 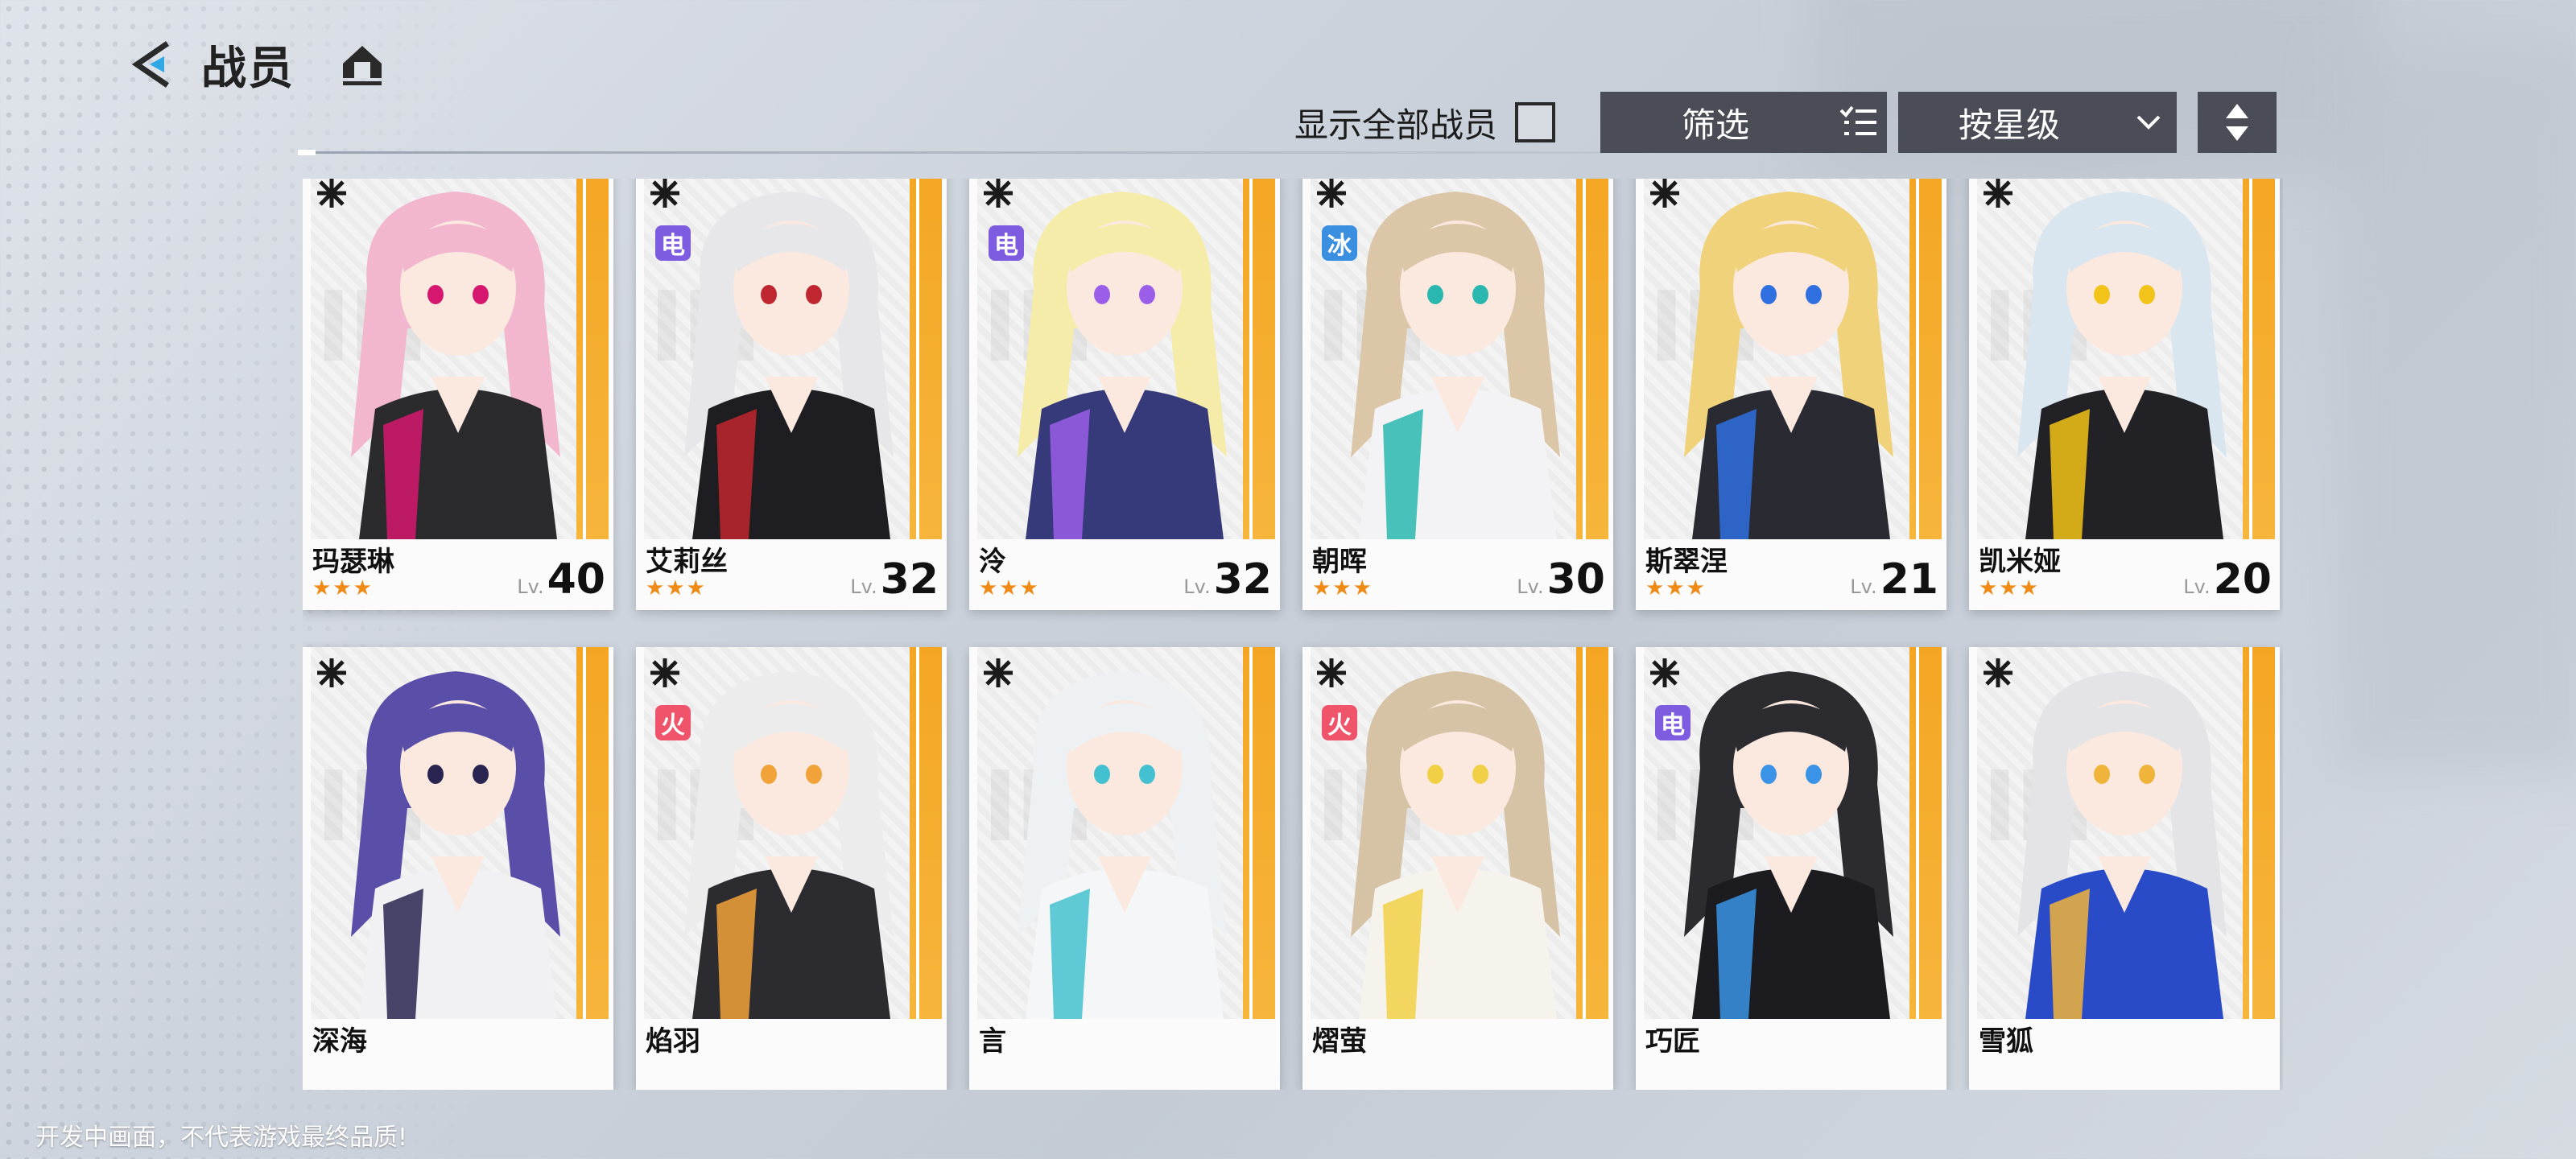 I want to click on character-card: IN 深海, so click(x=458, y=868).